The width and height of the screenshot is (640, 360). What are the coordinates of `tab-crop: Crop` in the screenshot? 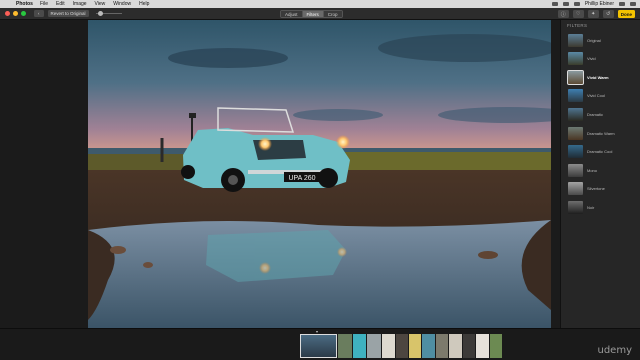 It's located at (332, 14).